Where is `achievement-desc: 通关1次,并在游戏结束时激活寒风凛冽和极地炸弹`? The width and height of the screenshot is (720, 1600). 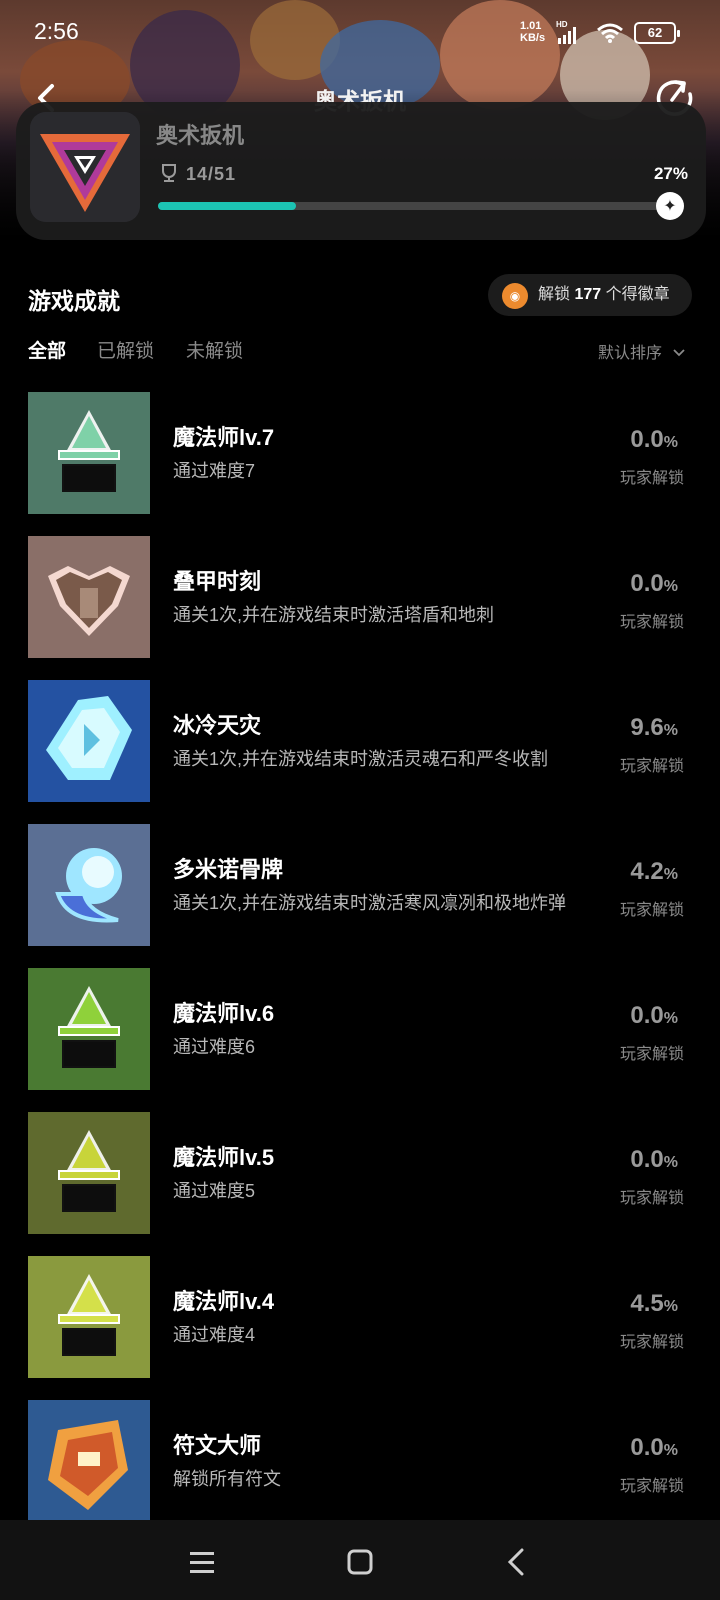
achievement-desc: 通关1次,并在游戏结束时激活寒风凛冽和极地炸弹 is located at coordinates (370, 903).